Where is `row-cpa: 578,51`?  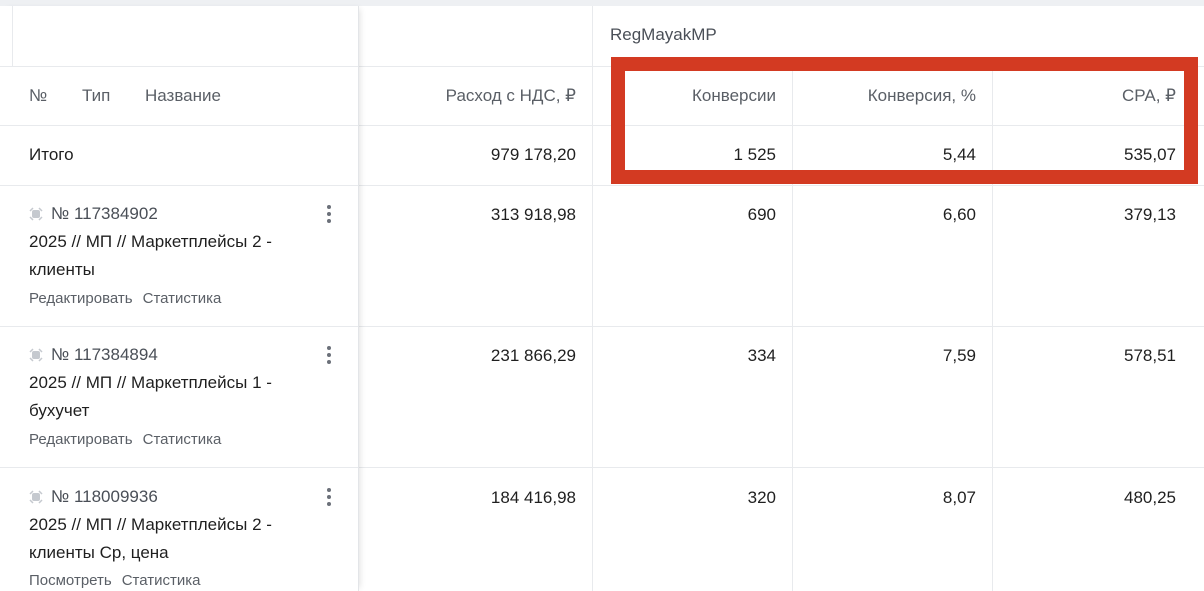 row-cpa: 578,51 is located at coordinates (1150, 355).